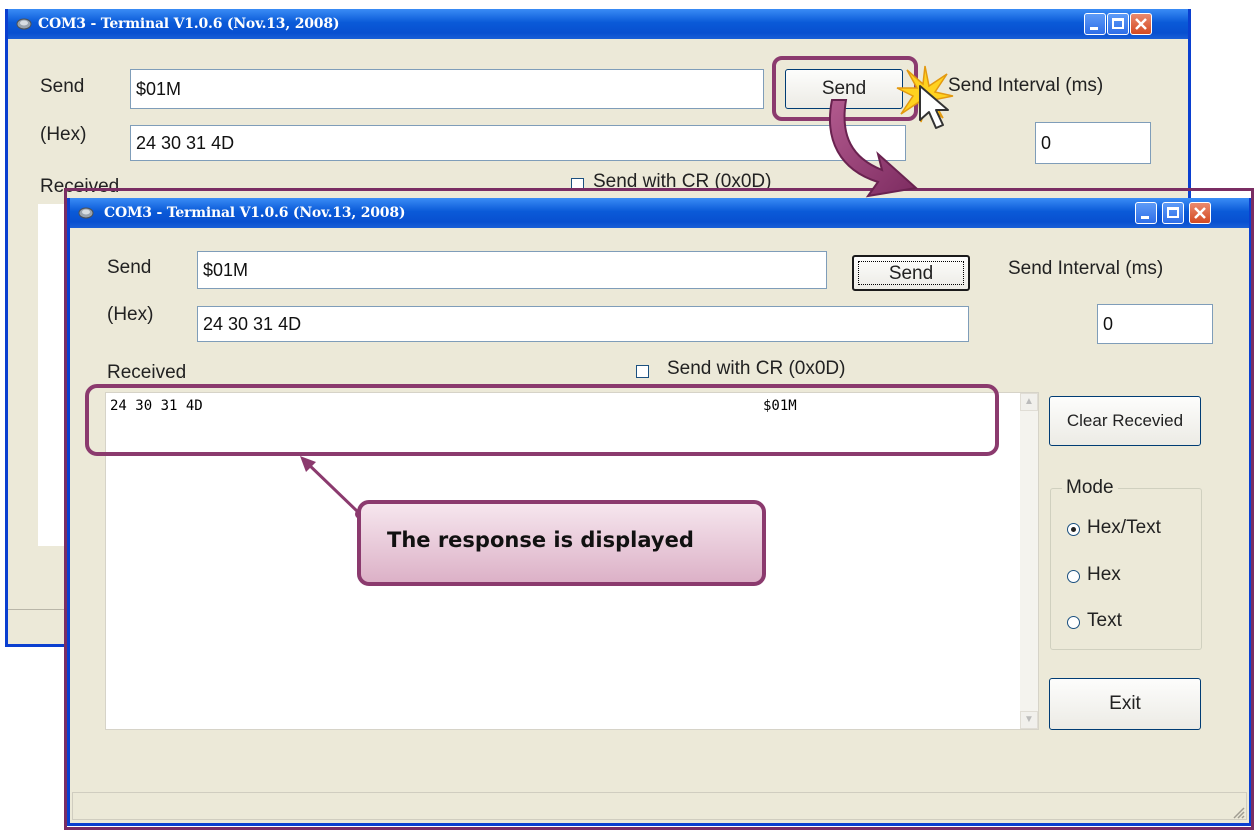  Describe the element at coordinates (1073, 576) in the screenshot. I see `mode-hex-radio` at that location.